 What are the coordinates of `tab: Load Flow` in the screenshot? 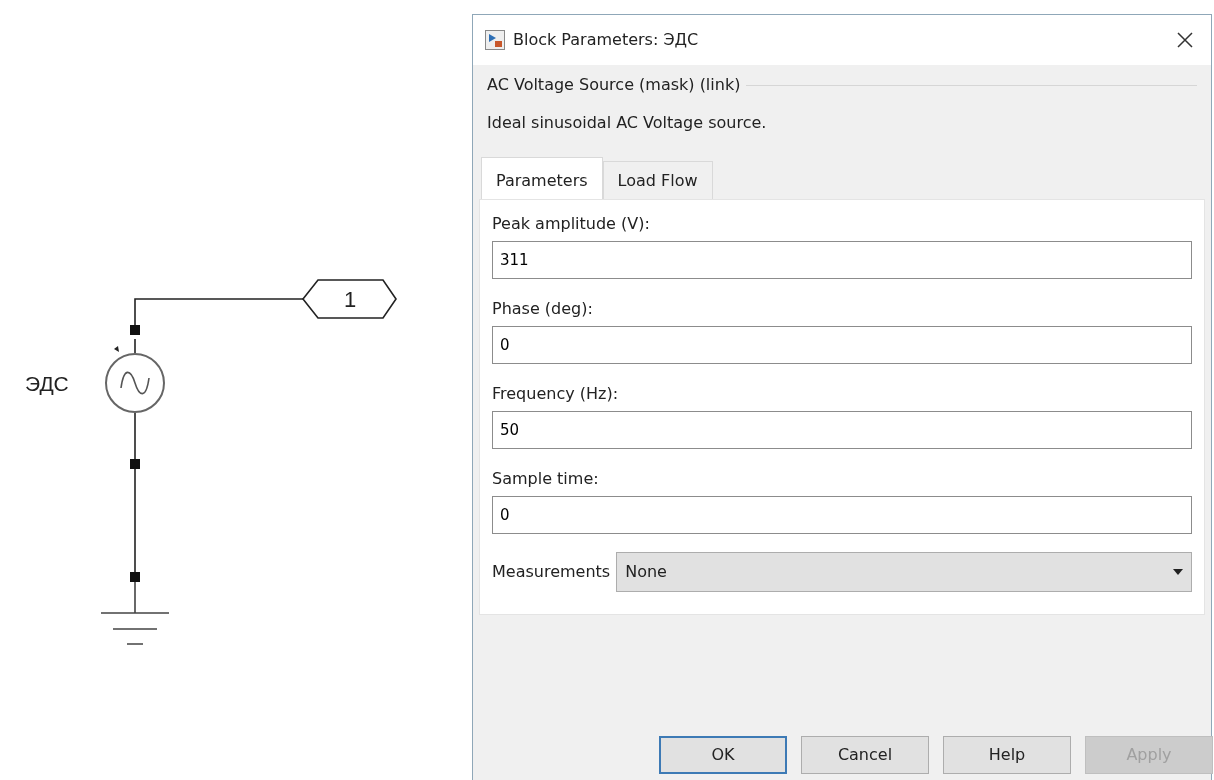 It's located at (657, 180).